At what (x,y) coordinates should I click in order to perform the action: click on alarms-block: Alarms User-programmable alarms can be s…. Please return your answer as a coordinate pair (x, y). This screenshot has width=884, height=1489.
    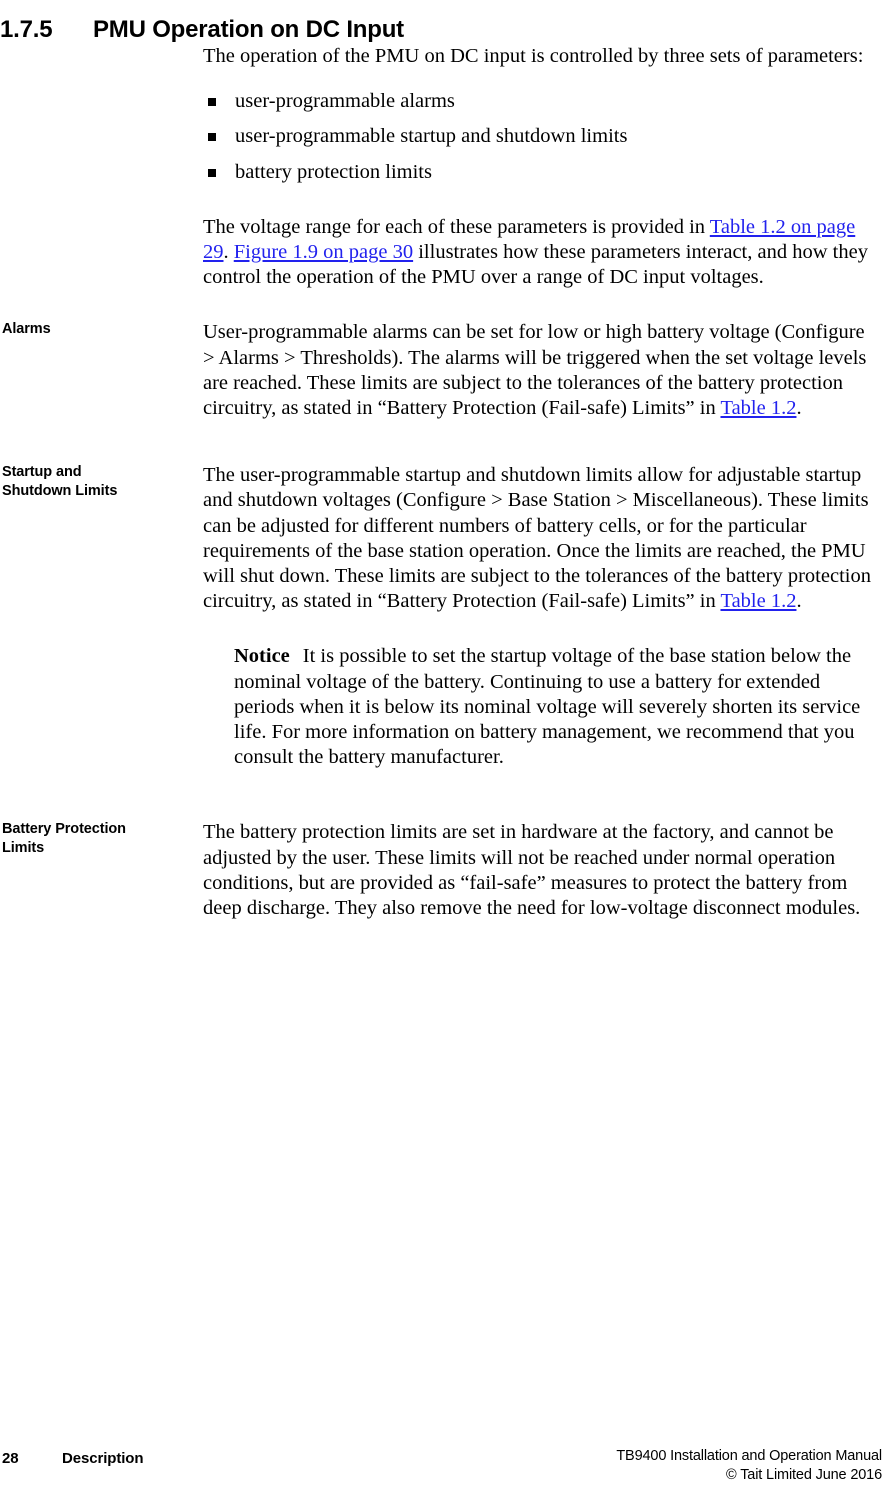
    Looking at the image, I should click on (442, 370).